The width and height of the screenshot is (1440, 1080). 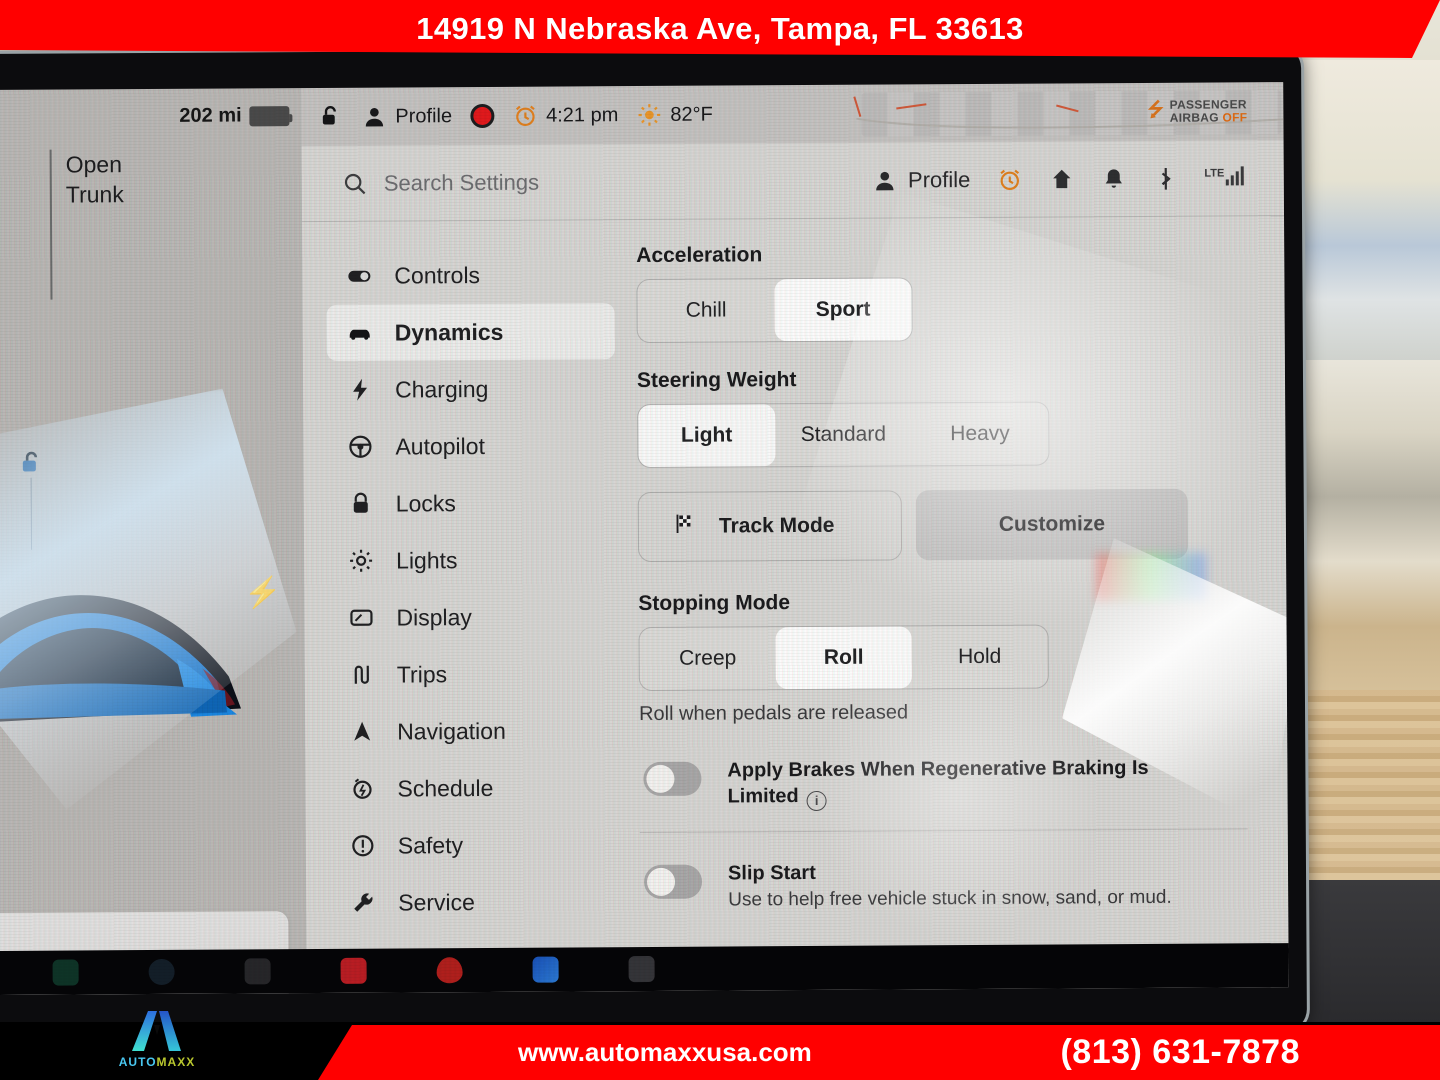 I want to click on stopping-option-hold: Hold, so click(x=980, y=657).